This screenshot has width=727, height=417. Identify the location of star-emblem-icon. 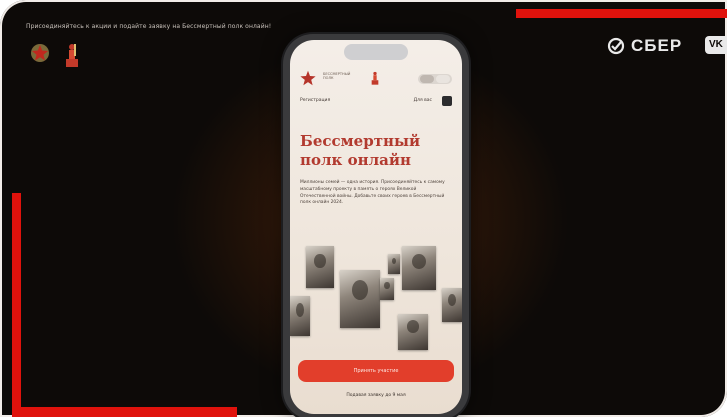
(40, 53).